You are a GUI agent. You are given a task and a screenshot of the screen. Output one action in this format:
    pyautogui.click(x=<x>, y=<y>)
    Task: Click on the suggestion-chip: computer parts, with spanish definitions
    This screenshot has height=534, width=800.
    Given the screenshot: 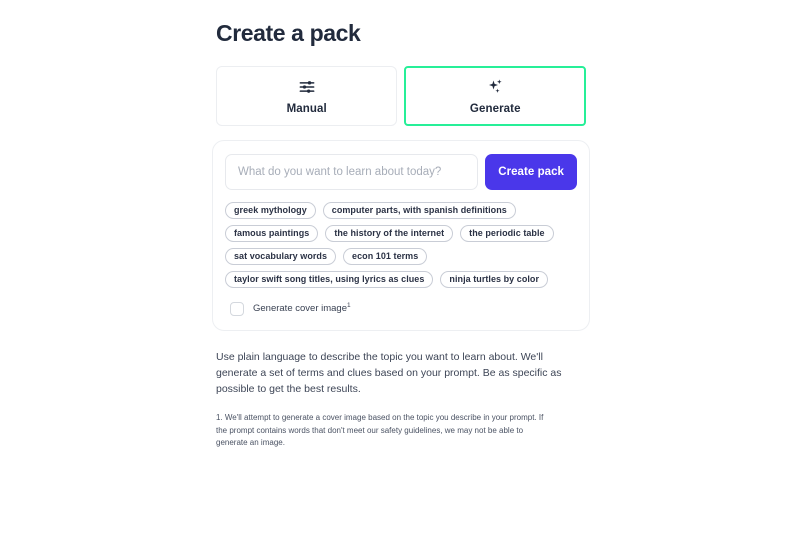 What is the action you would take?
    pyautogui.click(x=419, y=210)
    